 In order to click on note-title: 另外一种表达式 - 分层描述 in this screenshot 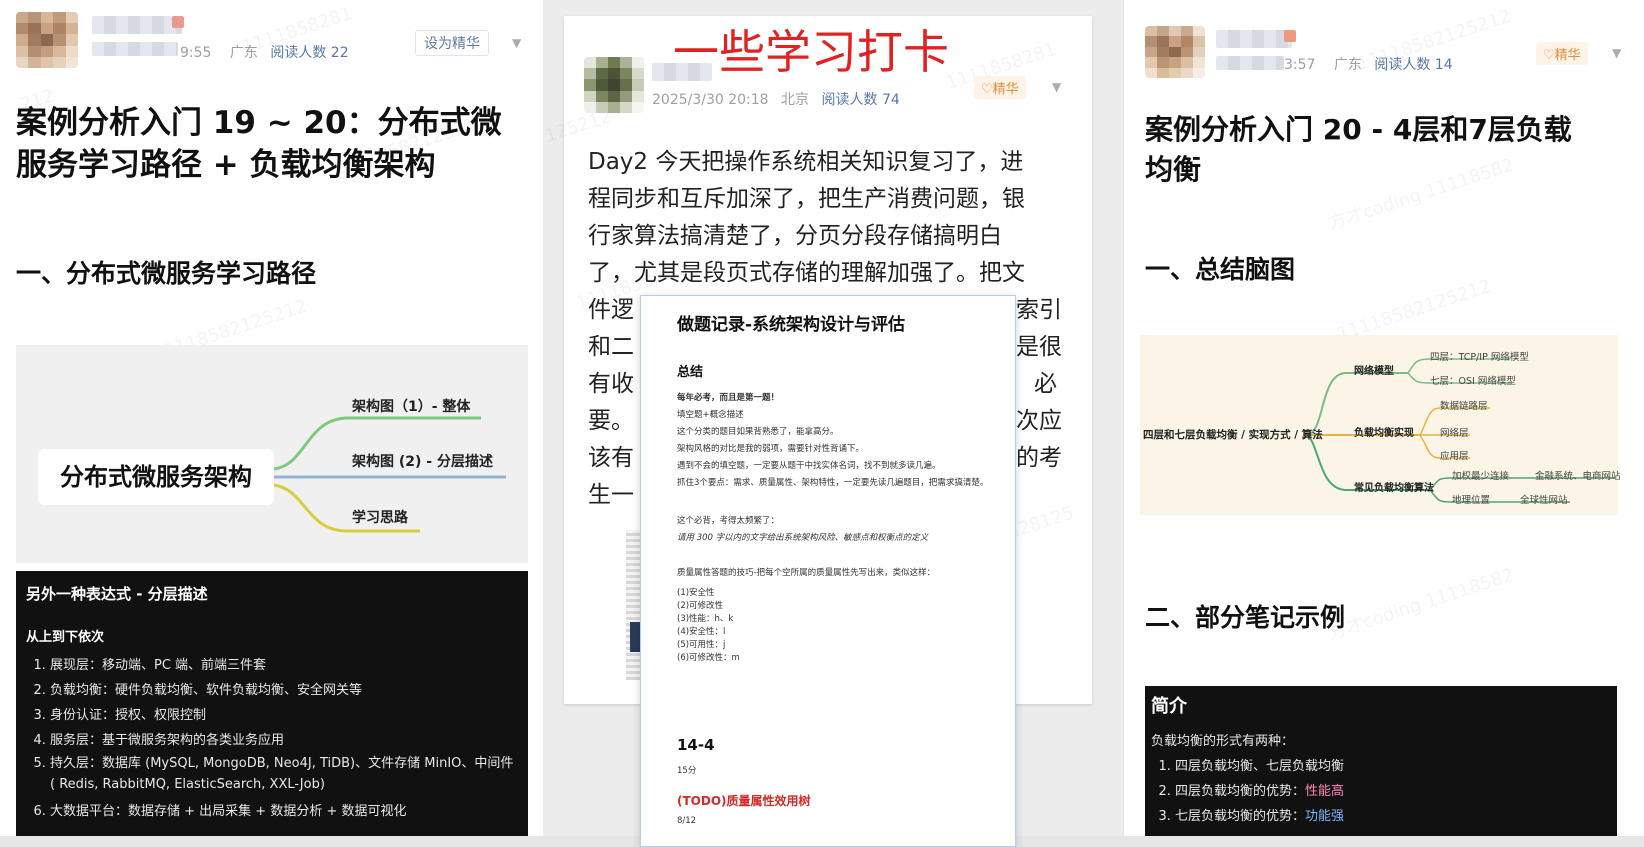, I will do `click(117, 594)`.